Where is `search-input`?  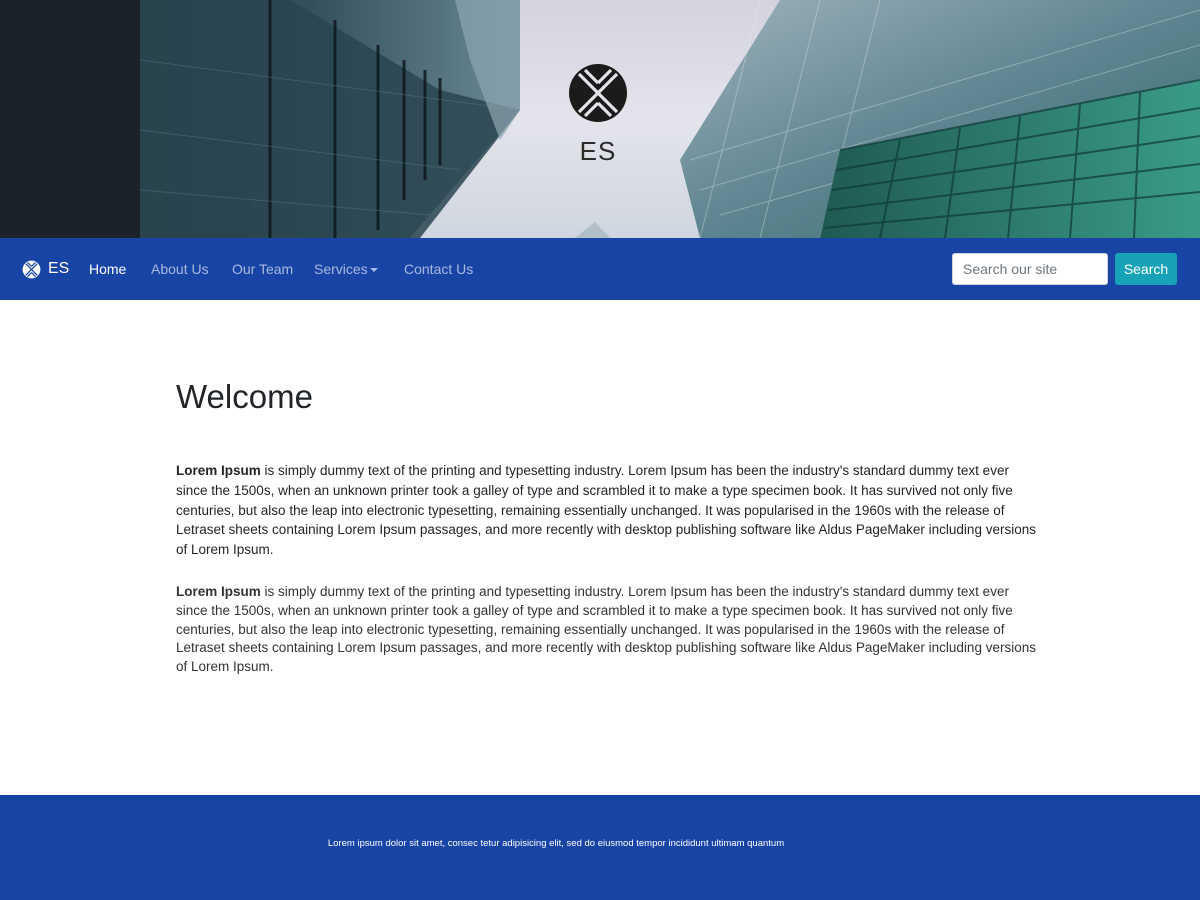
search-input is located at coordinates (1030, 269).